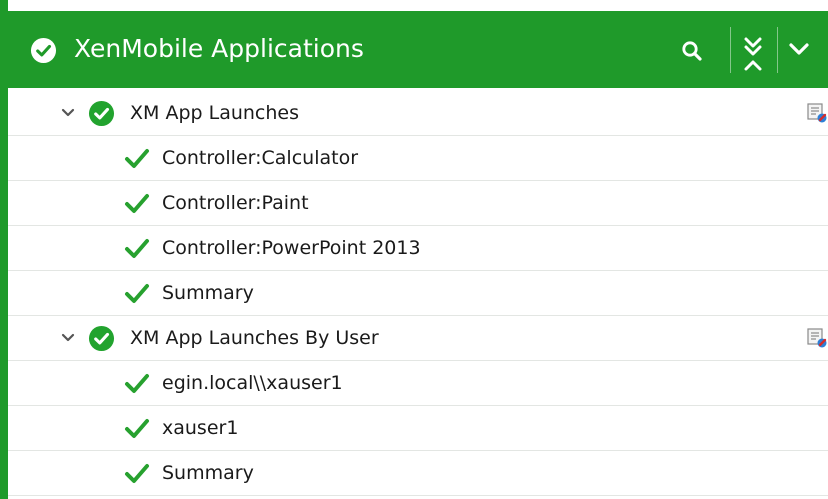 This screenshot has width=828, height=499. Describe the element at coordinates (418, 203) in the screenshot. I see `tree-item-row: Controller:Paint` at that location.